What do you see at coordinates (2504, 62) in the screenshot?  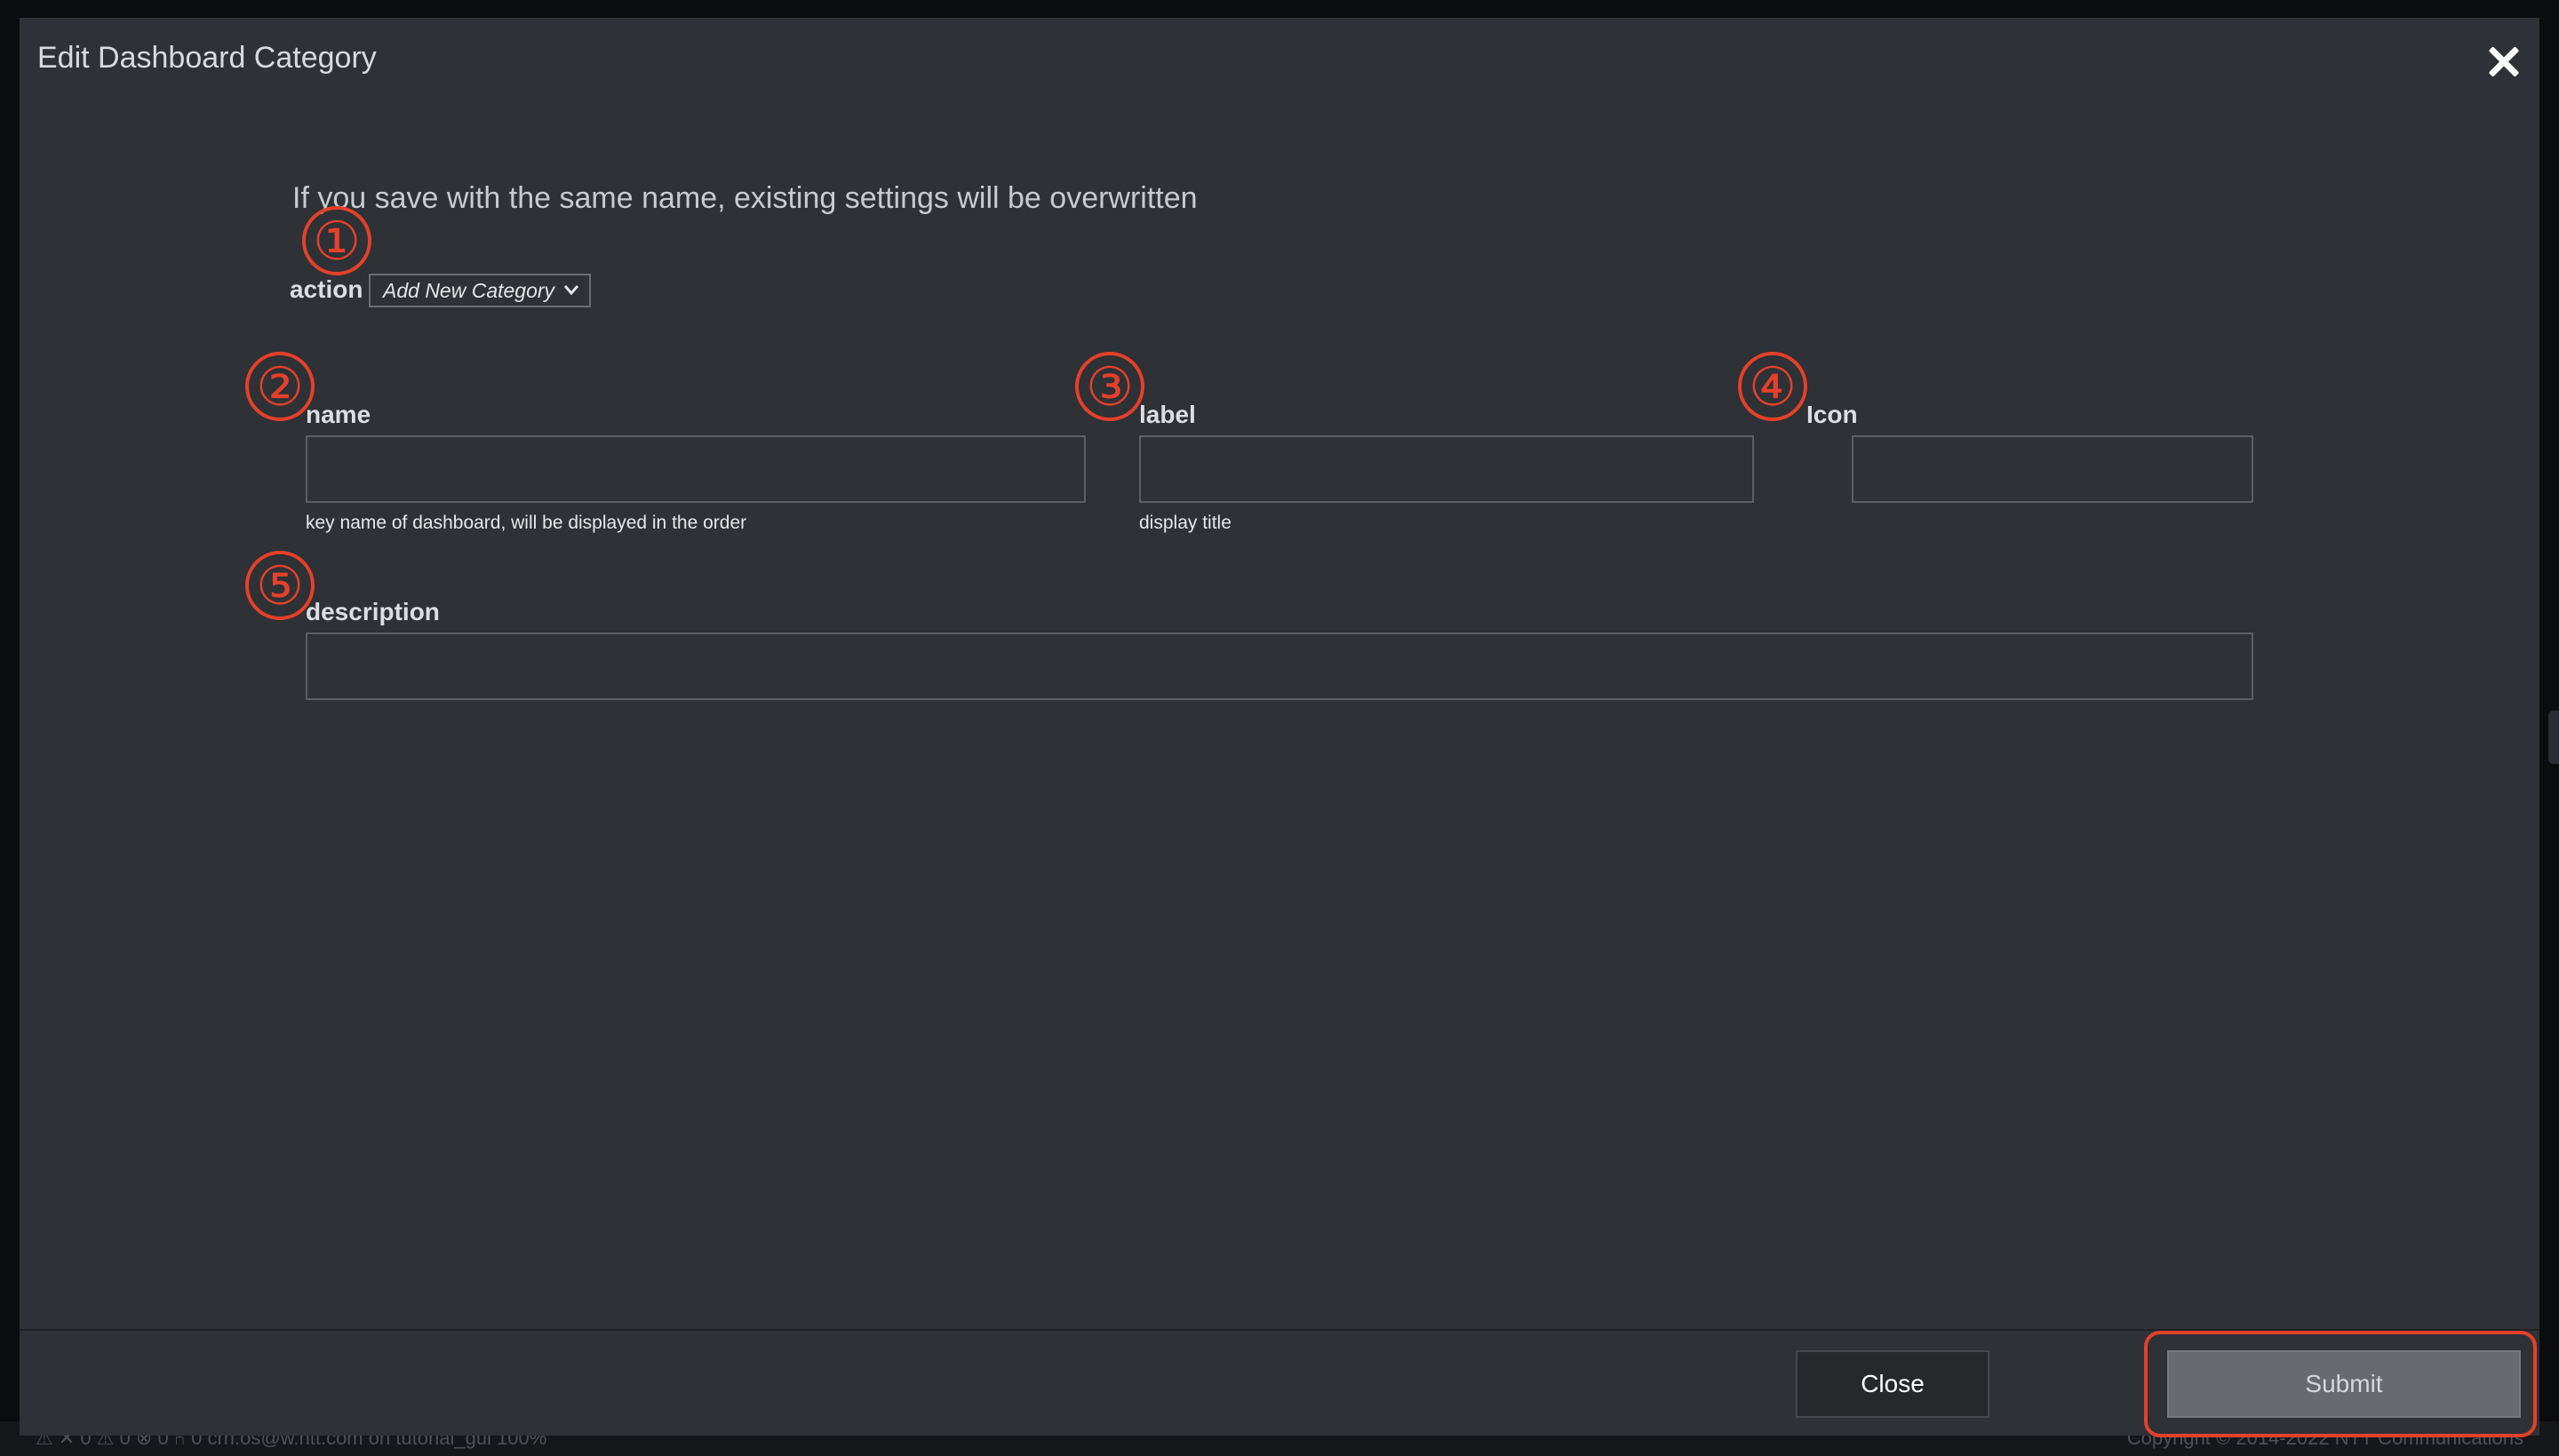 I see `close-icon` at bounding box center [2504, 62].